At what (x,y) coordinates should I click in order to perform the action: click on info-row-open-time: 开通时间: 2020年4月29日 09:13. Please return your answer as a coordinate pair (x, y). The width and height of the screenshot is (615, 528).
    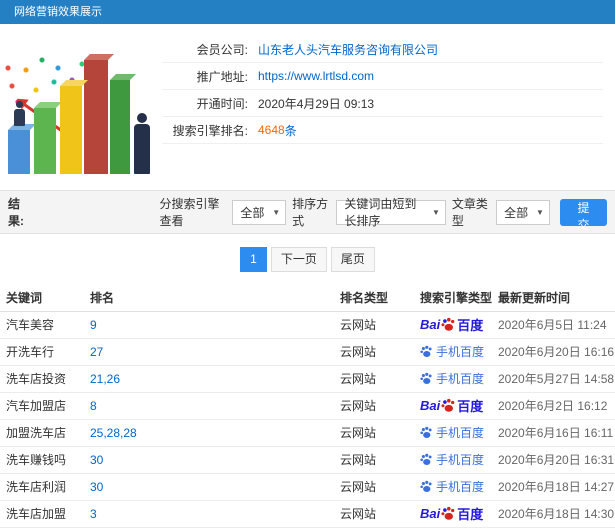
    Looking at the image, I should click on (382, 103).